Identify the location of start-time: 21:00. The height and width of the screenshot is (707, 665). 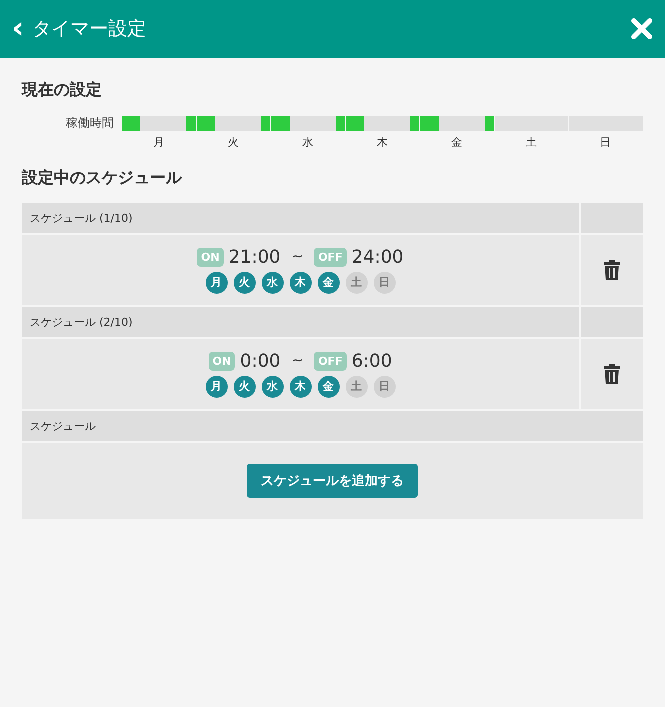
(254, 257).